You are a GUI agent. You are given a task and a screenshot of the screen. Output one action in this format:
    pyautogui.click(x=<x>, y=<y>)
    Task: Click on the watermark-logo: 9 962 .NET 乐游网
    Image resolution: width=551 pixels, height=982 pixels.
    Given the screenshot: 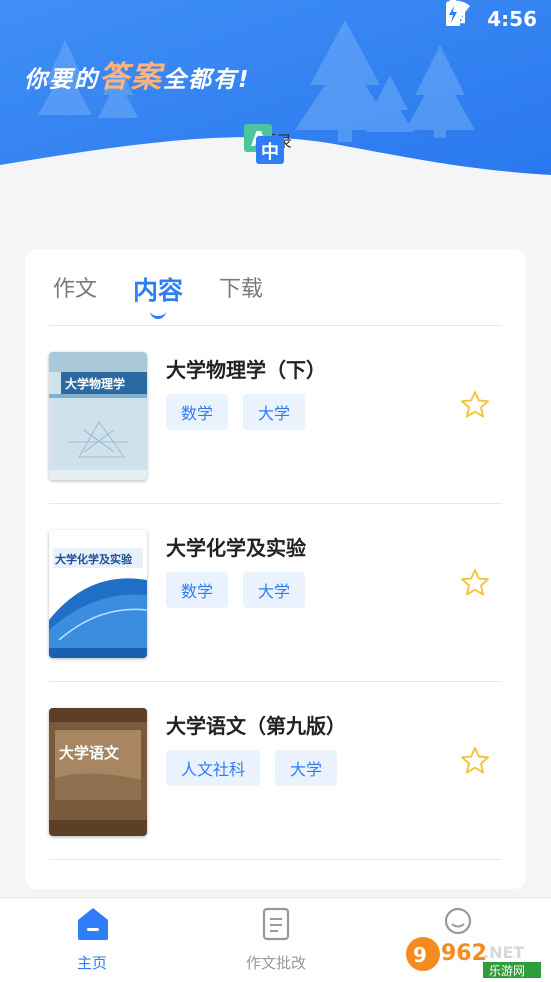 What is the action you would take?
    pyautogui.click(x=474, y=955)
    